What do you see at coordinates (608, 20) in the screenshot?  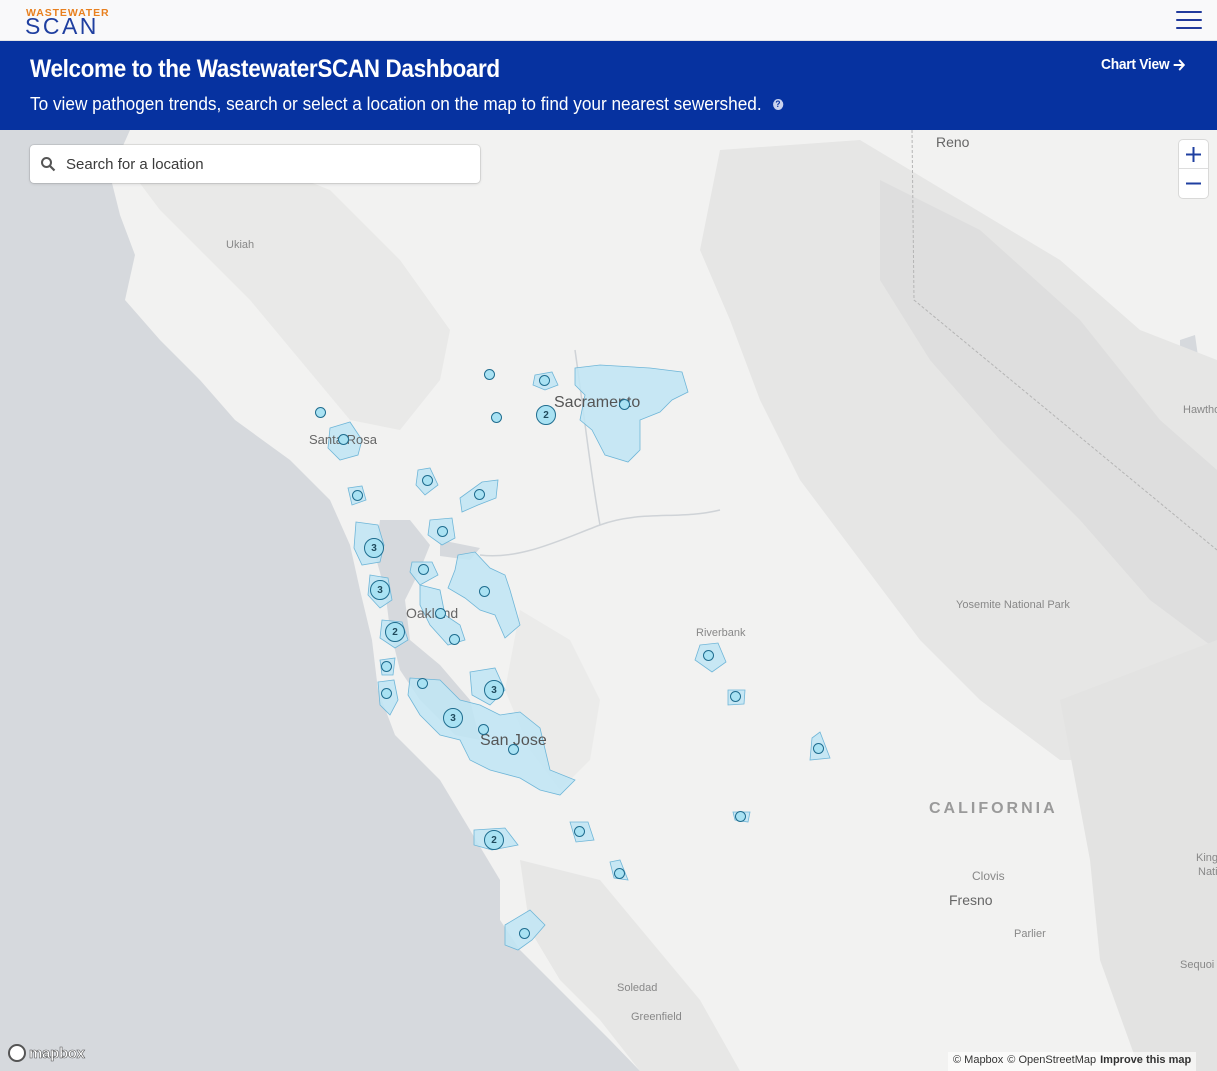 I see `top-nav: WASTEWATER SCAN` at bounding box center [608, 20].